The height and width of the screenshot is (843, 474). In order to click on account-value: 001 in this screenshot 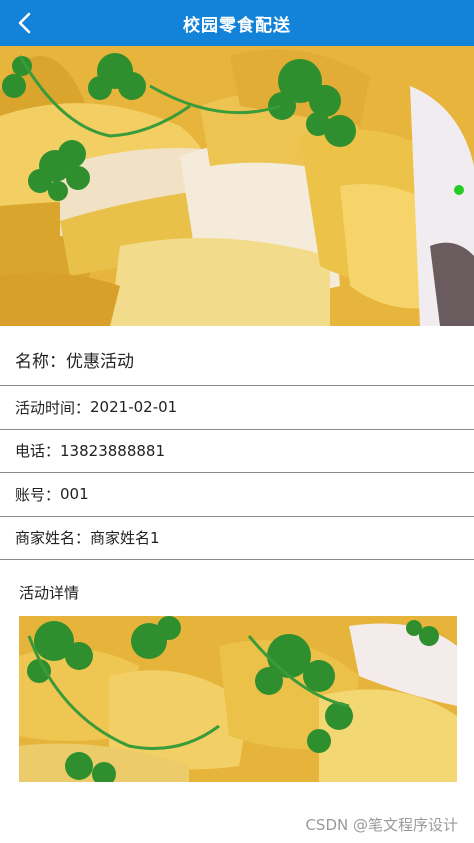, I will do `click(74, 494)`.